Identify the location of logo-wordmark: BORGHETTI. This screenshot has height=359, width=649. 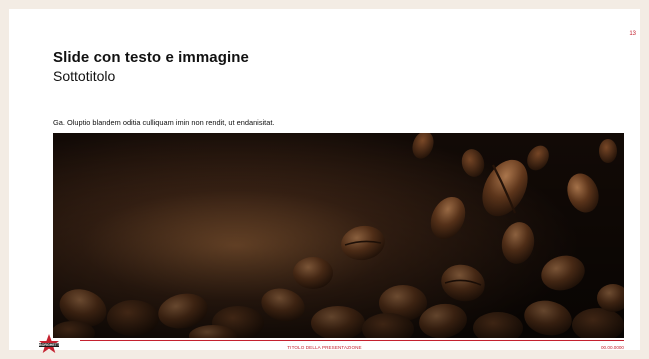
(50, 345).